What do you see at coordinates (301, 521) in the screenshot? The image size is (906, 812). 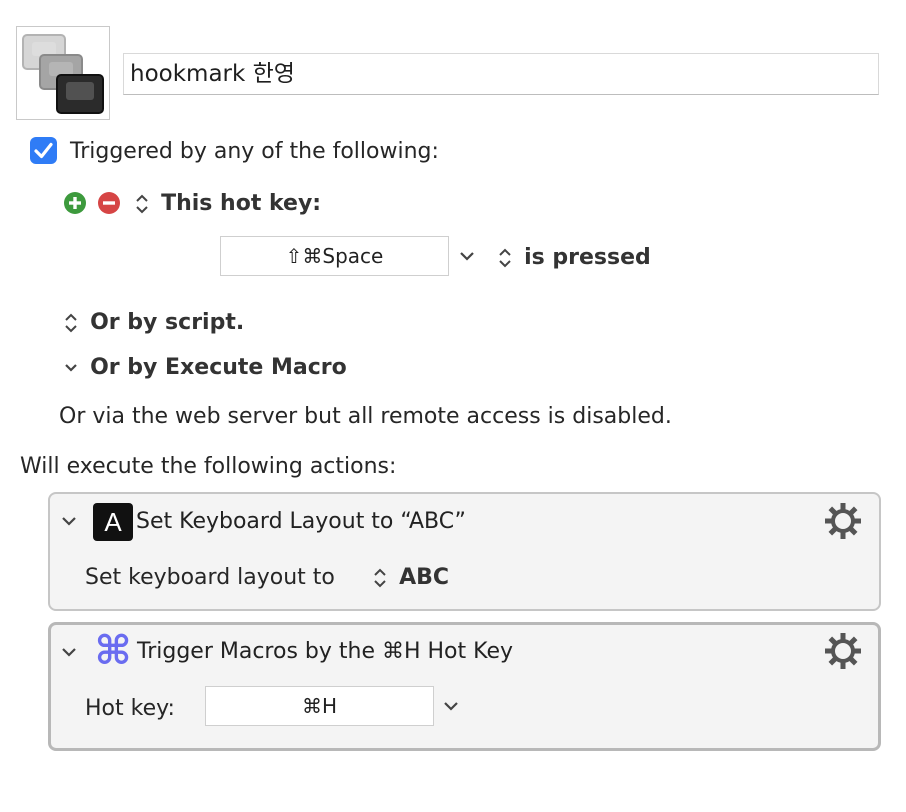 I see `action-title: Set Keyboard Layout to “ABC”` at bounding box center [301, 521].